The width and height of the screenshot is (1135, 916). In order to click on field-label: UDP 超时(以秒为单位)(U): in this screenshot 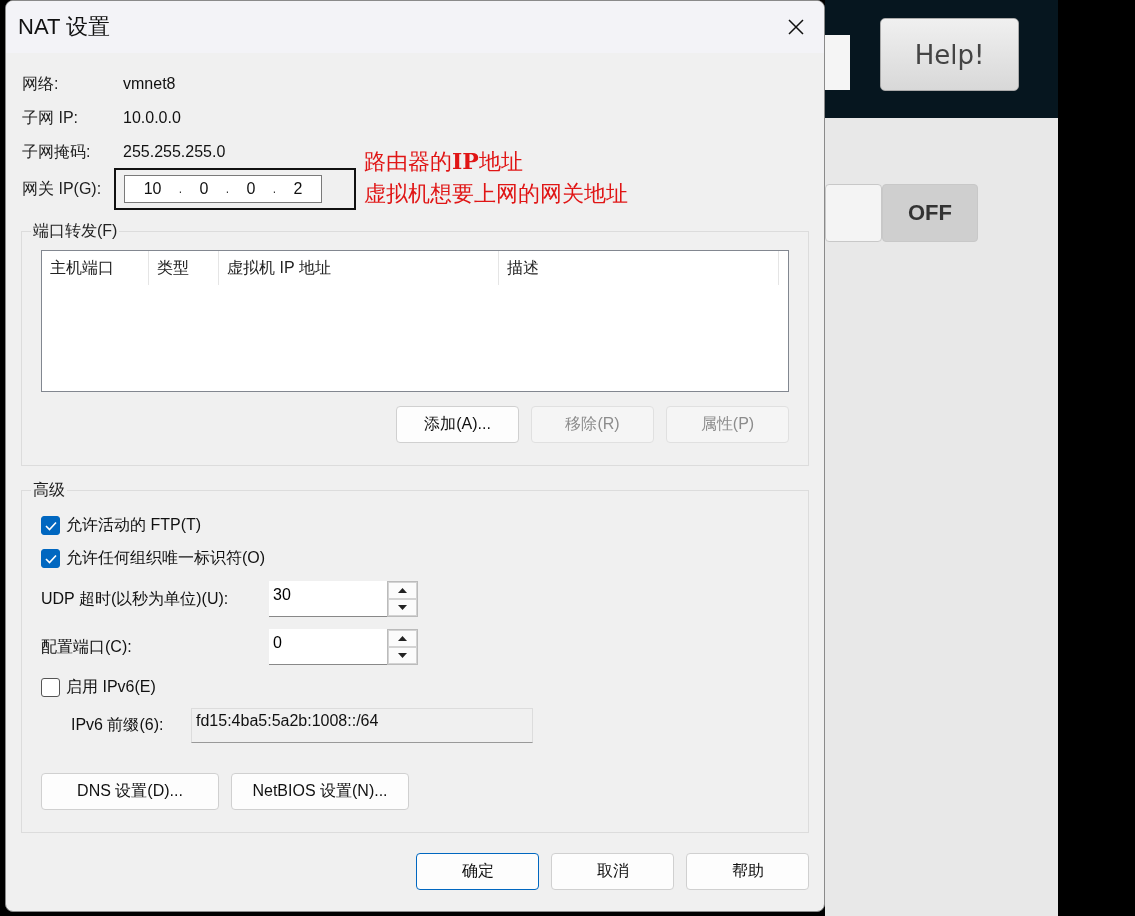, I will do `click(135, 598)`.